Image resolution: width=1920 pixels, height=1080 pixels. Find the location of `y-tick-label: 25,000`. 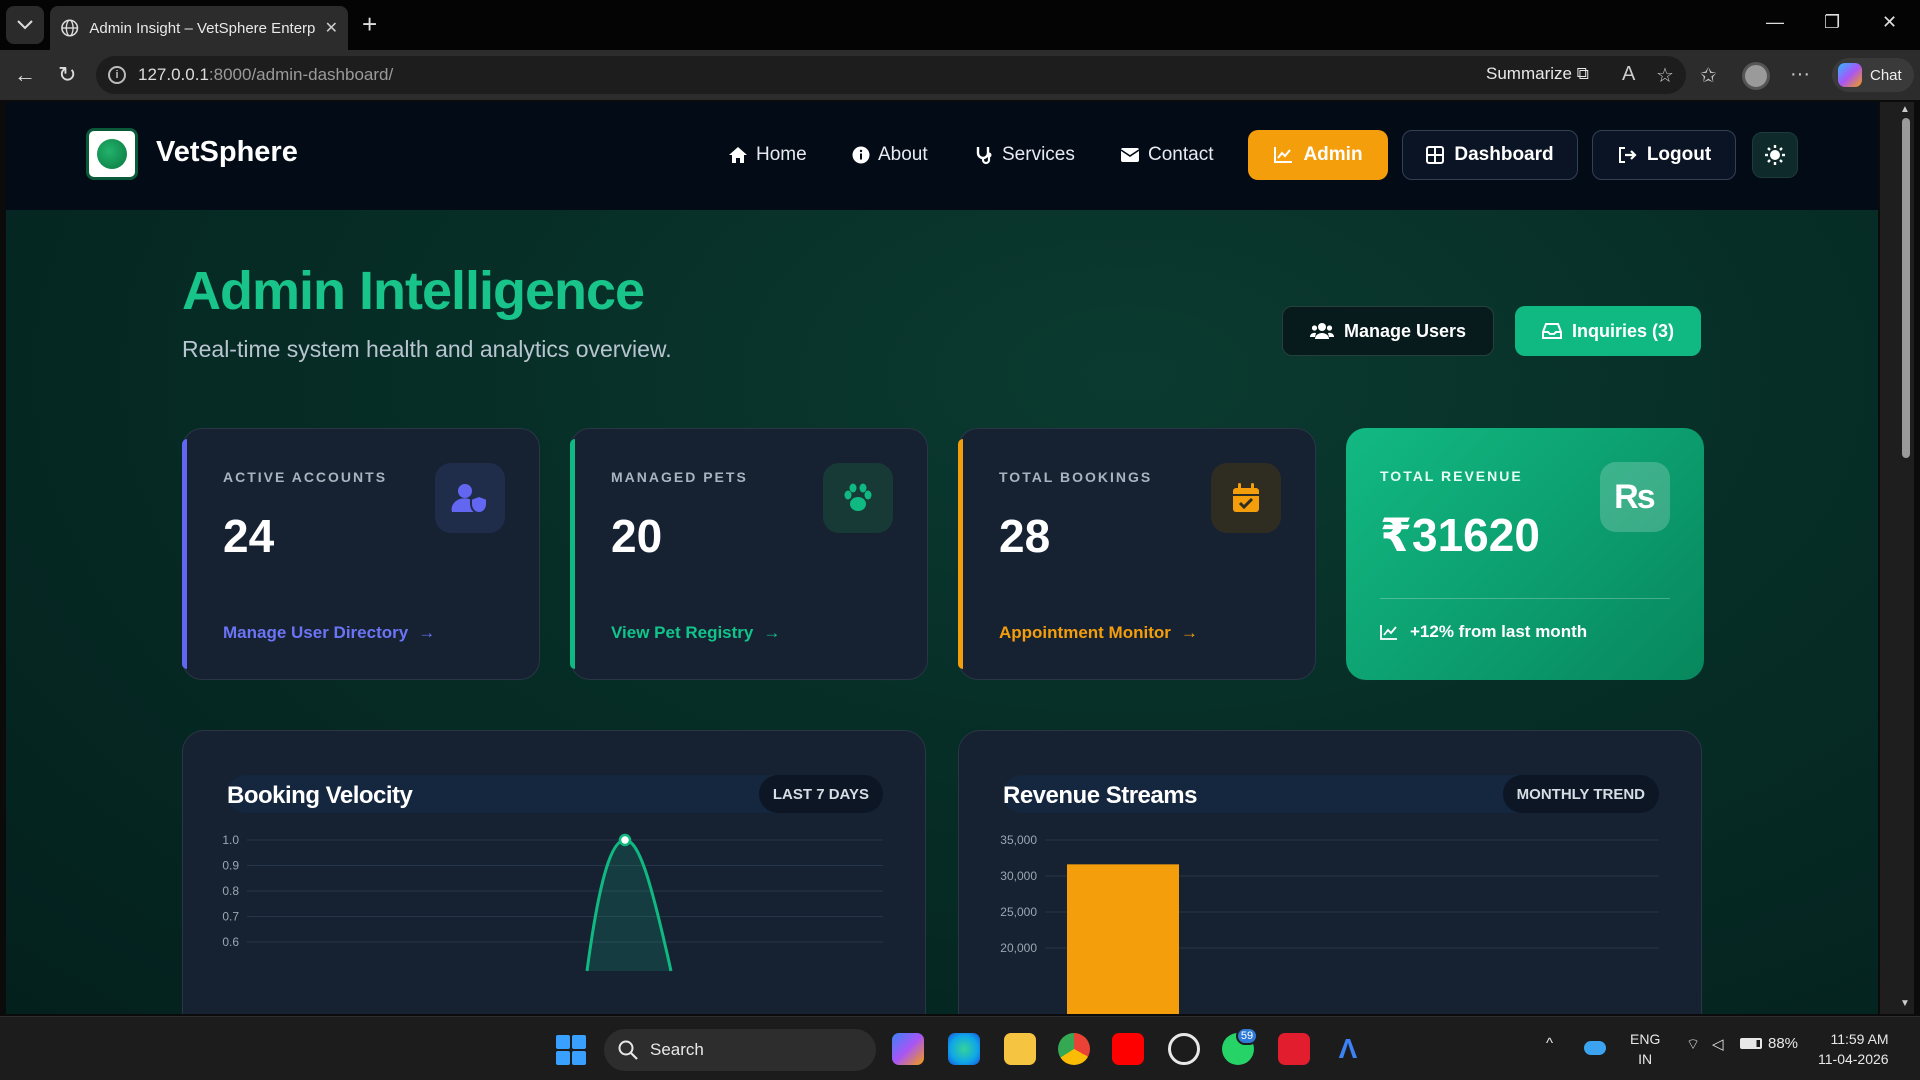

y-tick-label: 25,000 is located at coordinates (1018, 912).